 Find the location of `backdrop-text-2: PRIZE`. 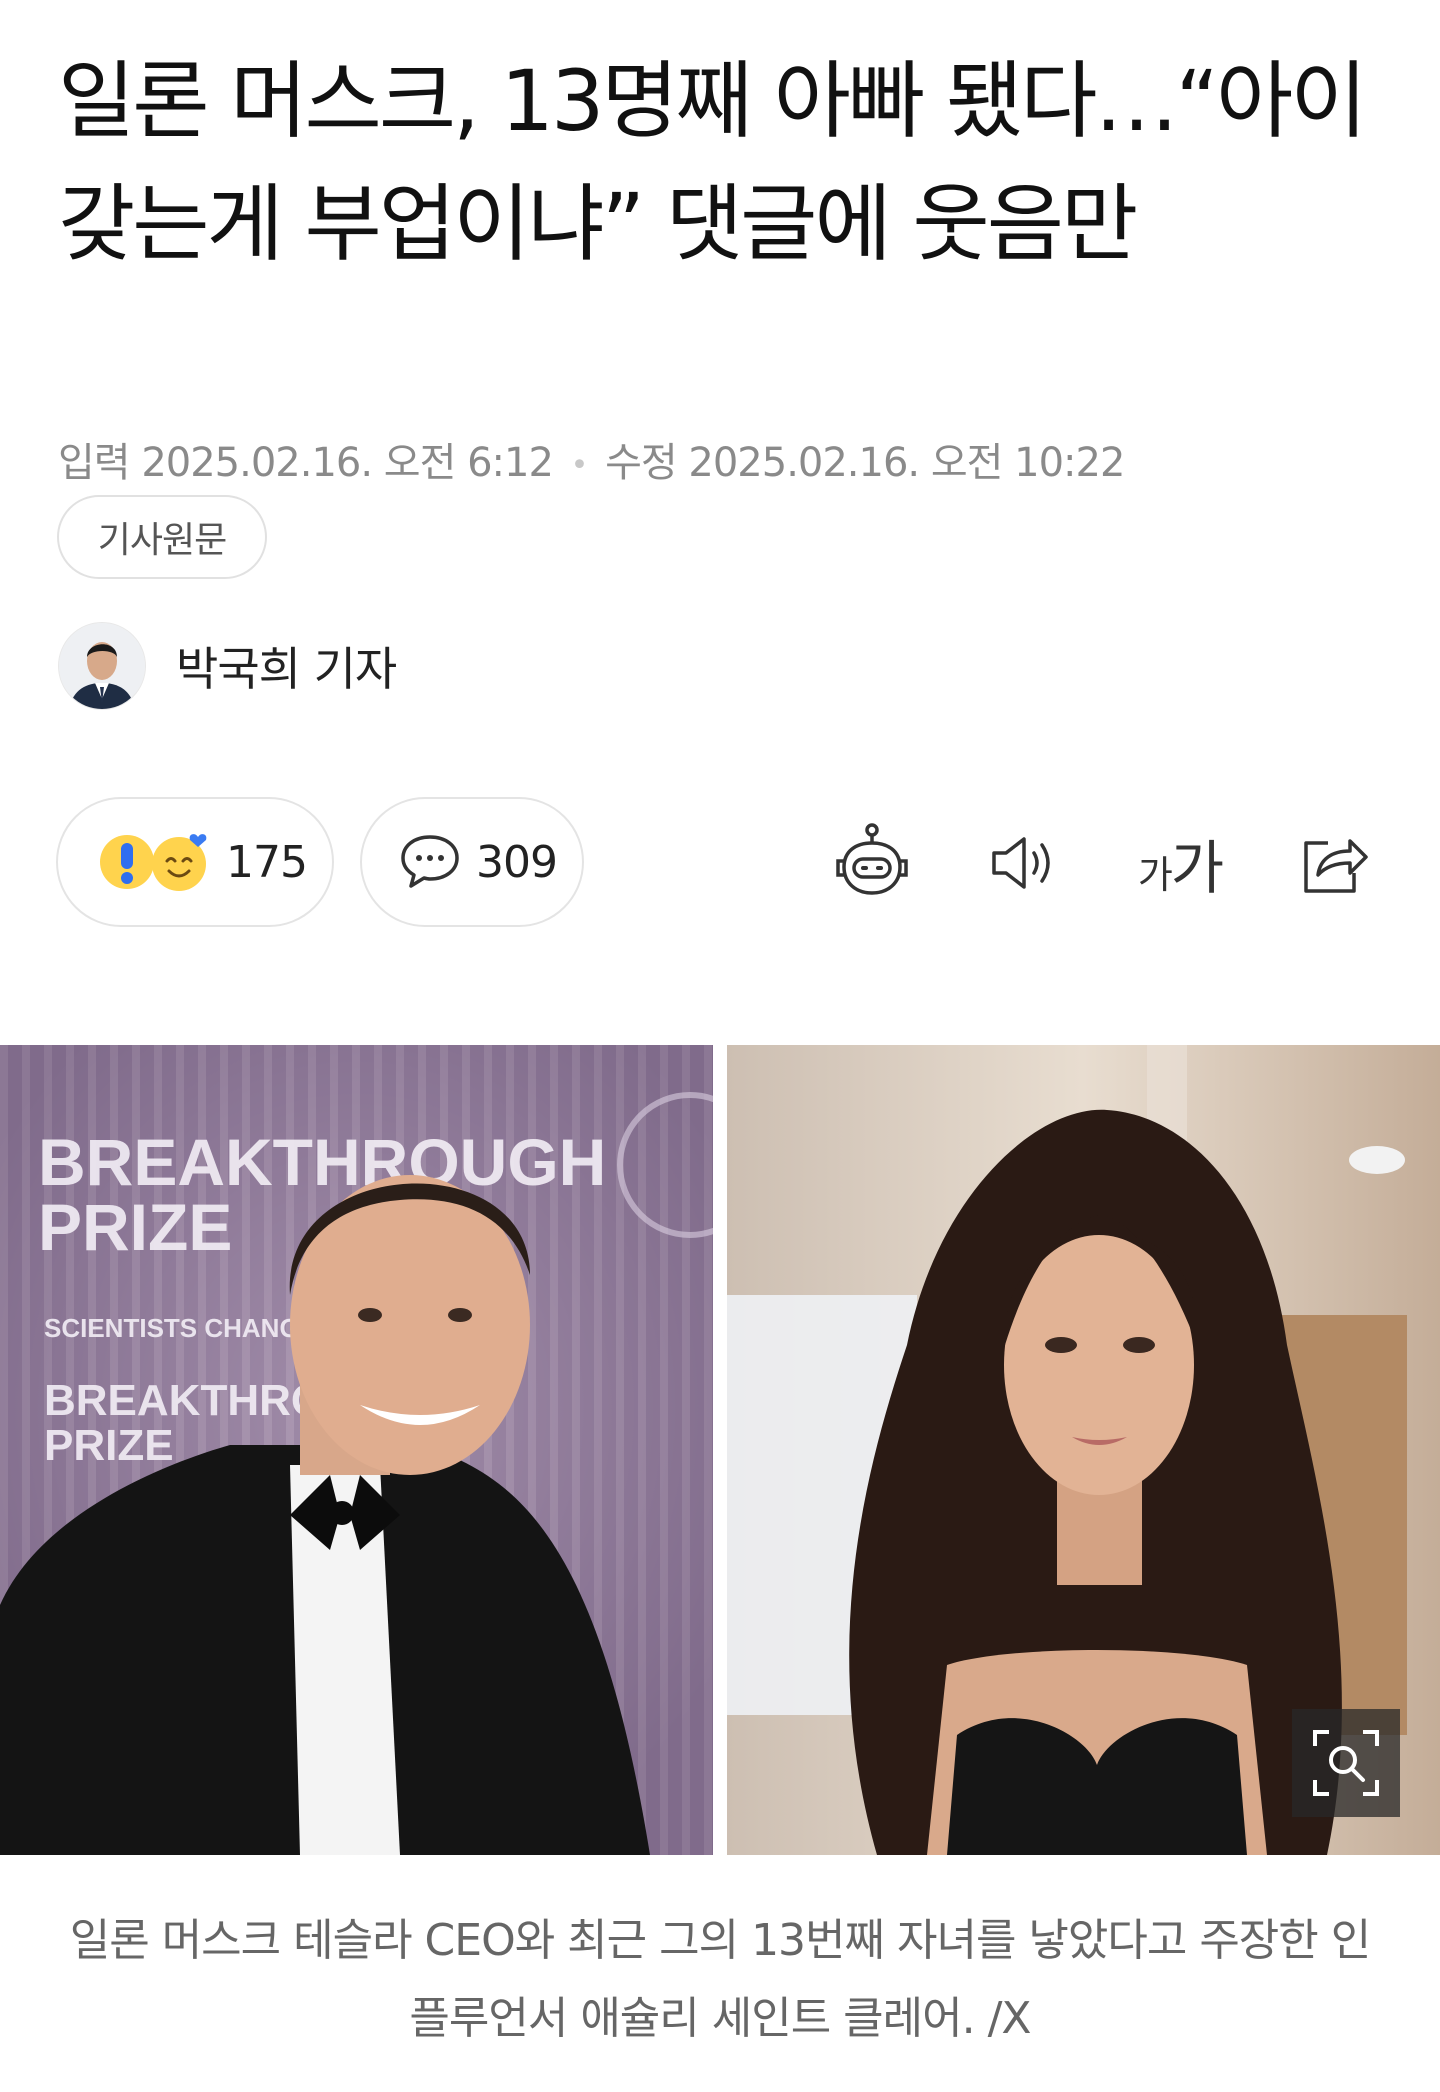

backdrop-text-2: PRIZE is located at coordinates (135, 1227).